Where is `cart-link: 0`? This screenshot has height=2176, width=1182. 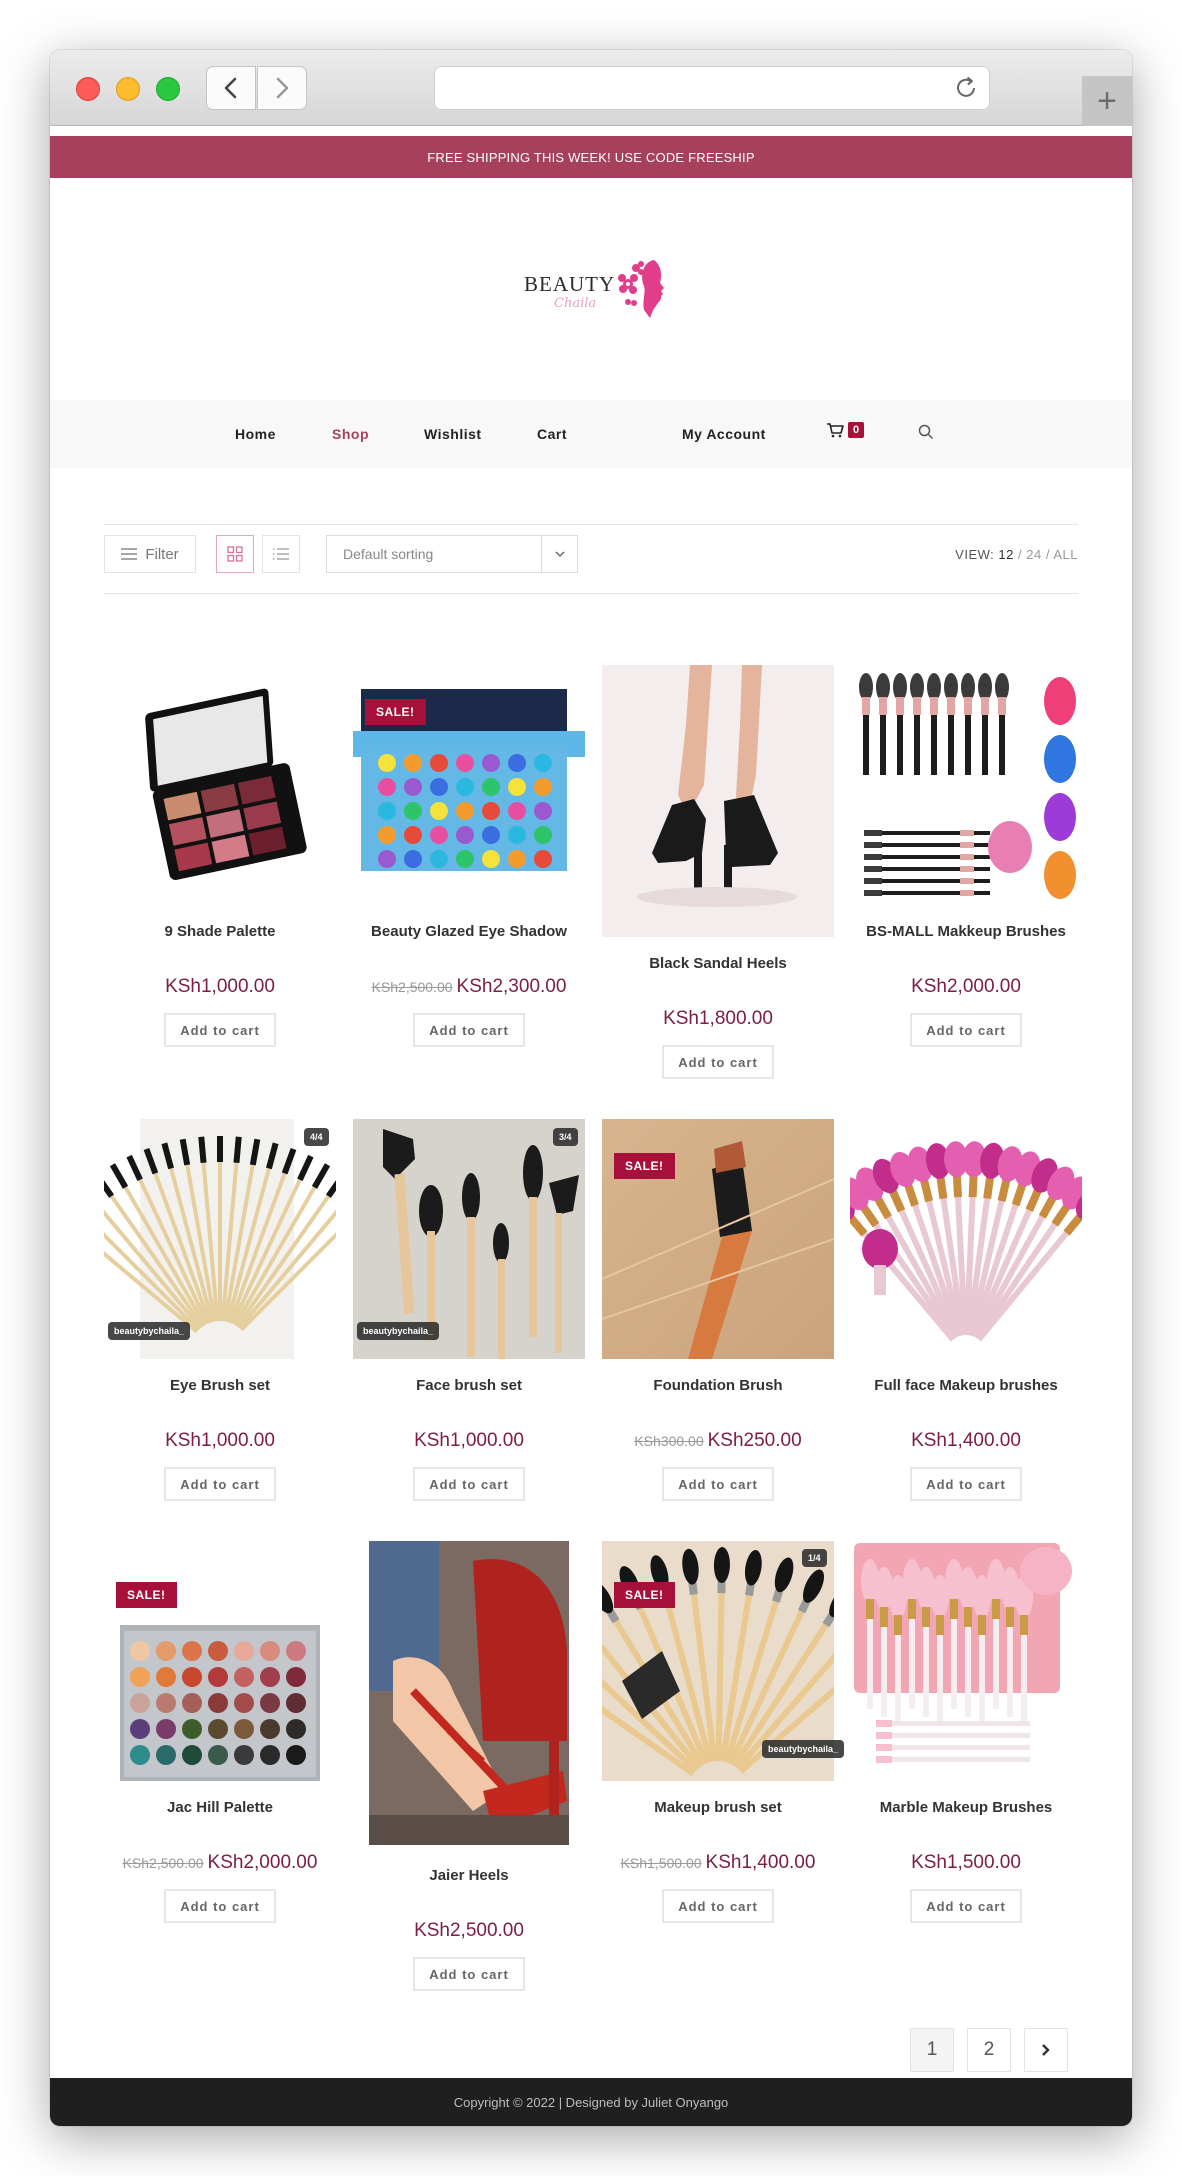 cart-link: 0 is located at coordinates (845, 430).